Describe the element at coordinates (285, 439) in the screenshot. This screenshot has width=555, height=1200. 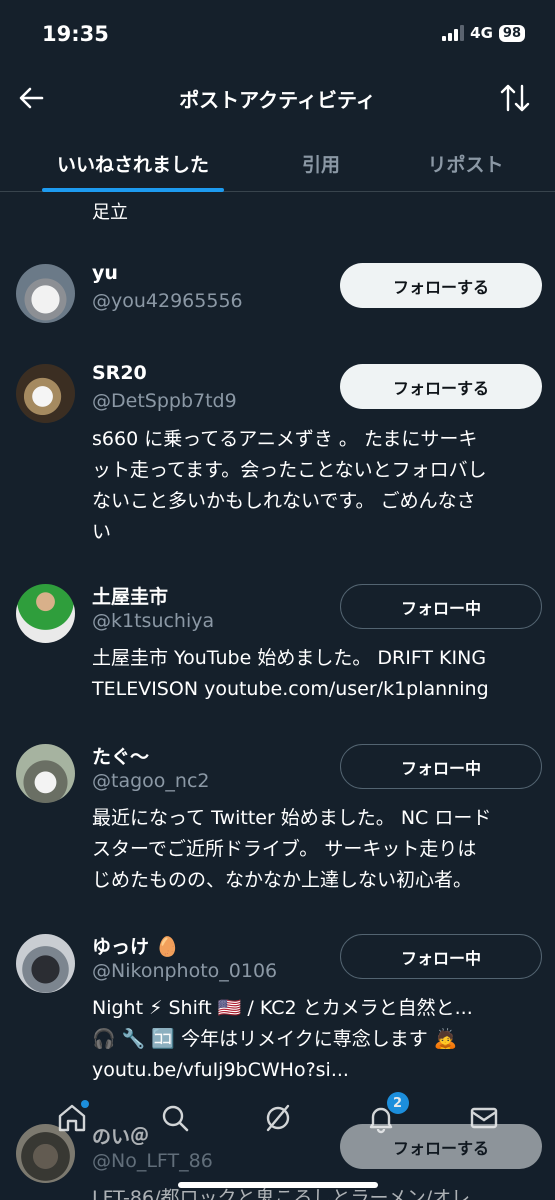
I see `bio-line: s660 に乗ってるアニメずき 。 たまにサーキ` at that location.